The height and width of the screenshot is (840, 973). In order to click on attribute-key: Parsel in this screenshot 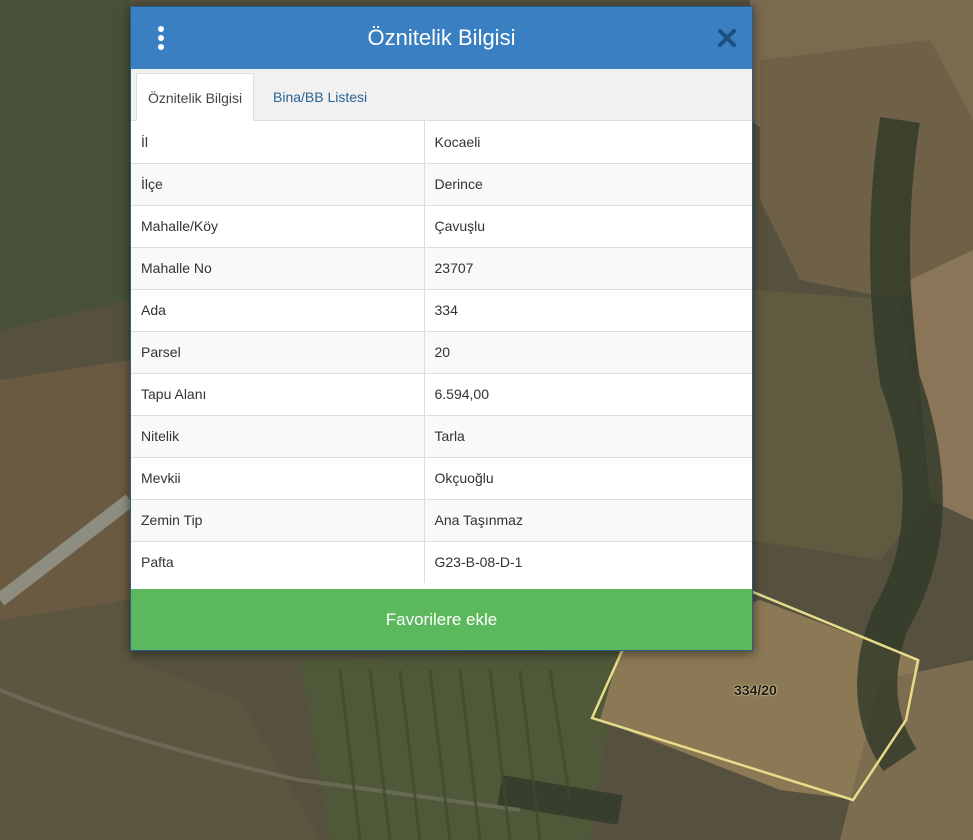, I will do `click(278, 351)`.